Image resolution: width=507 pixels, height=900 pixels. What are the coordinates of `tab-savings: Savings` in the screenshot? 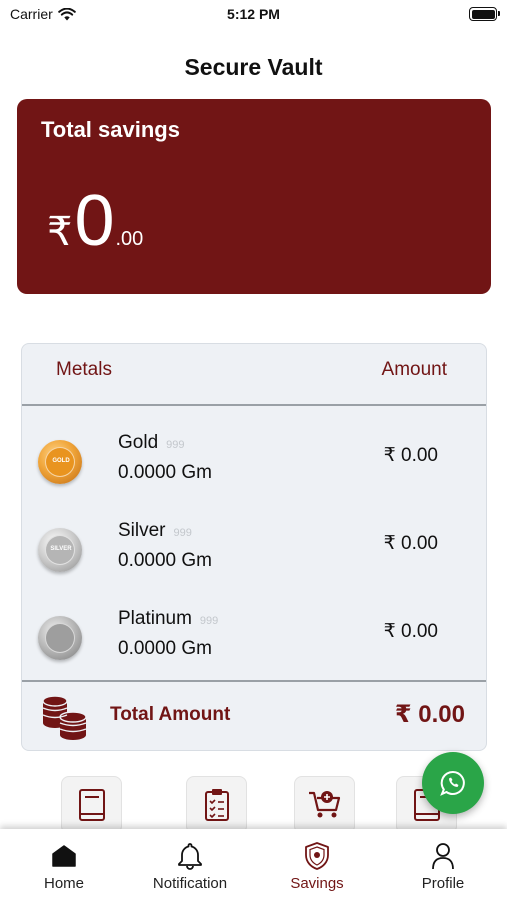 It's located at (317, 864).